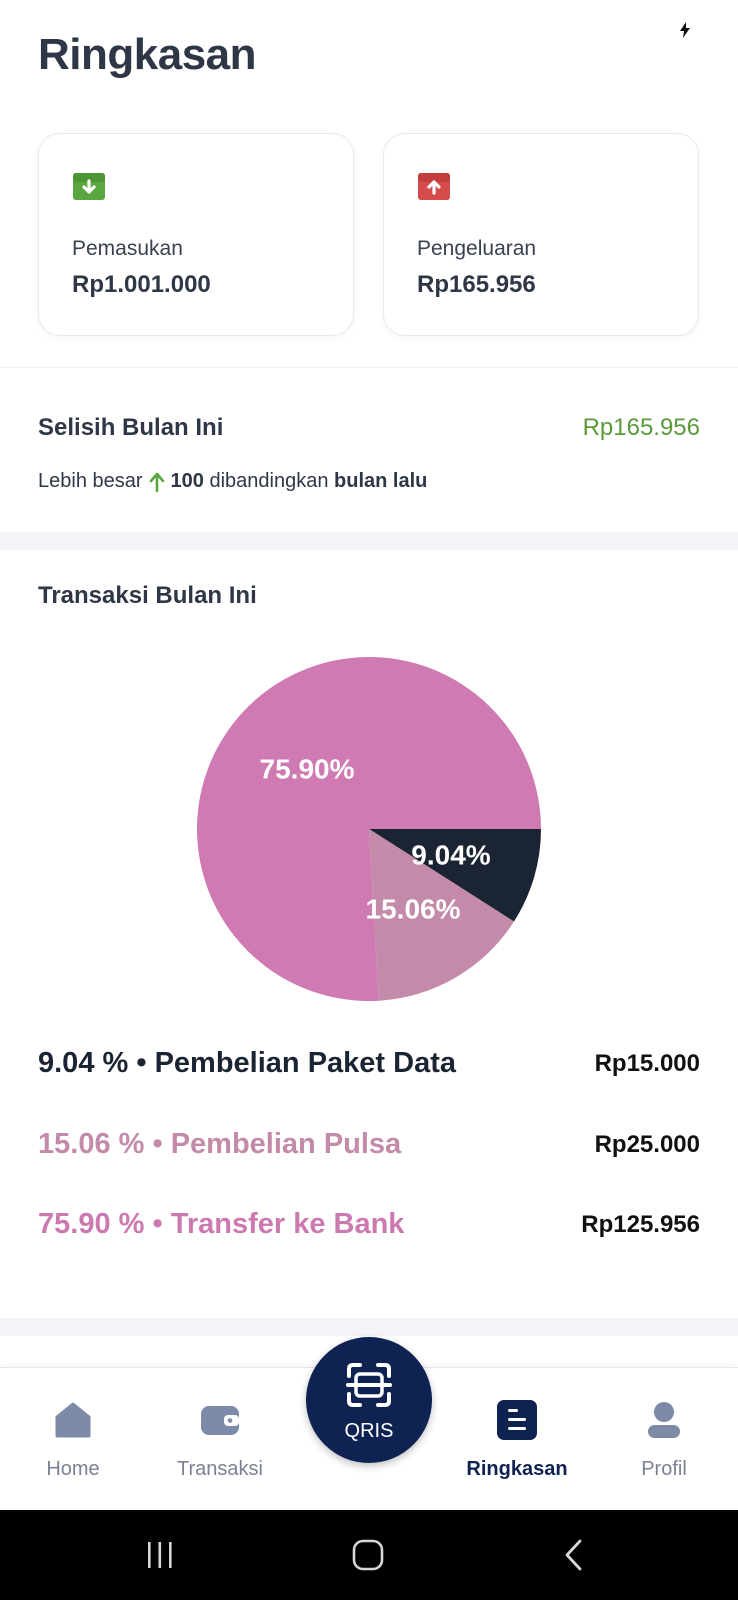 The image size is (738, 1600). I want to click on legend-item-transfer-bank: 75.90 % • Transfer ke Bank Rp125.956, so click(369, 1224).